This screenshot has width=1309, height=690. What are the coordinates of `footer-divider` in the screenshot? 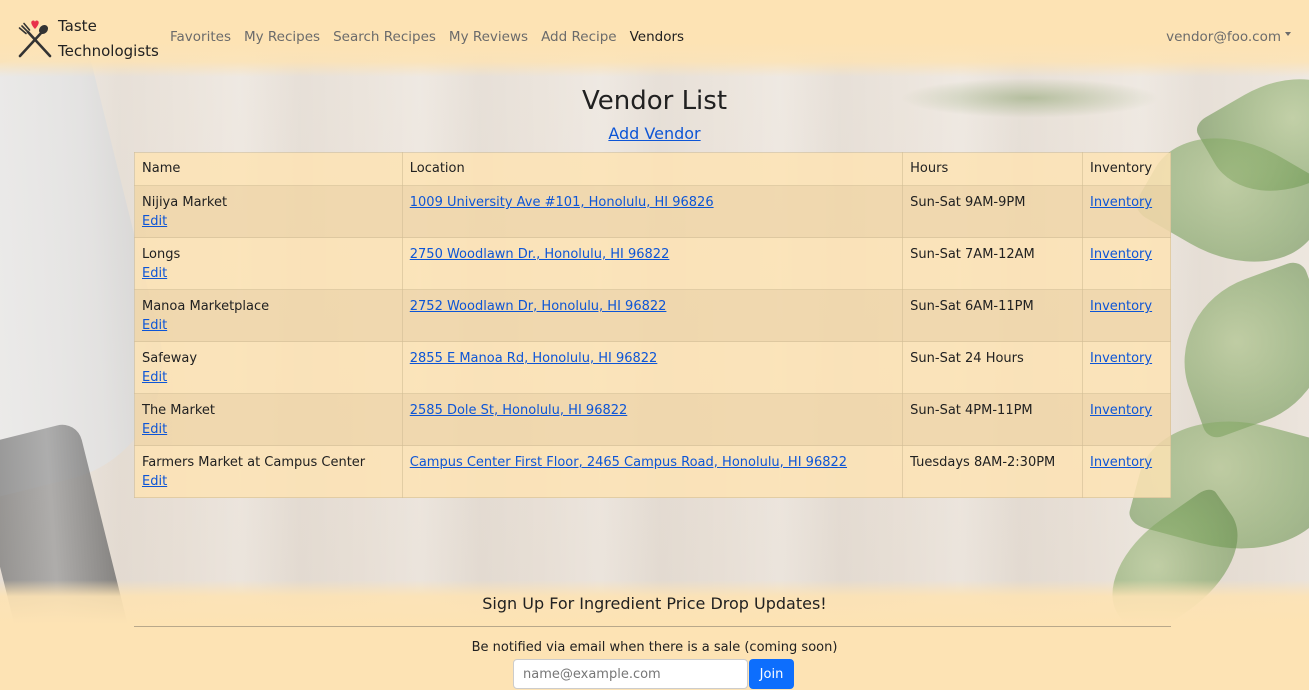 It's located at (652, 626).